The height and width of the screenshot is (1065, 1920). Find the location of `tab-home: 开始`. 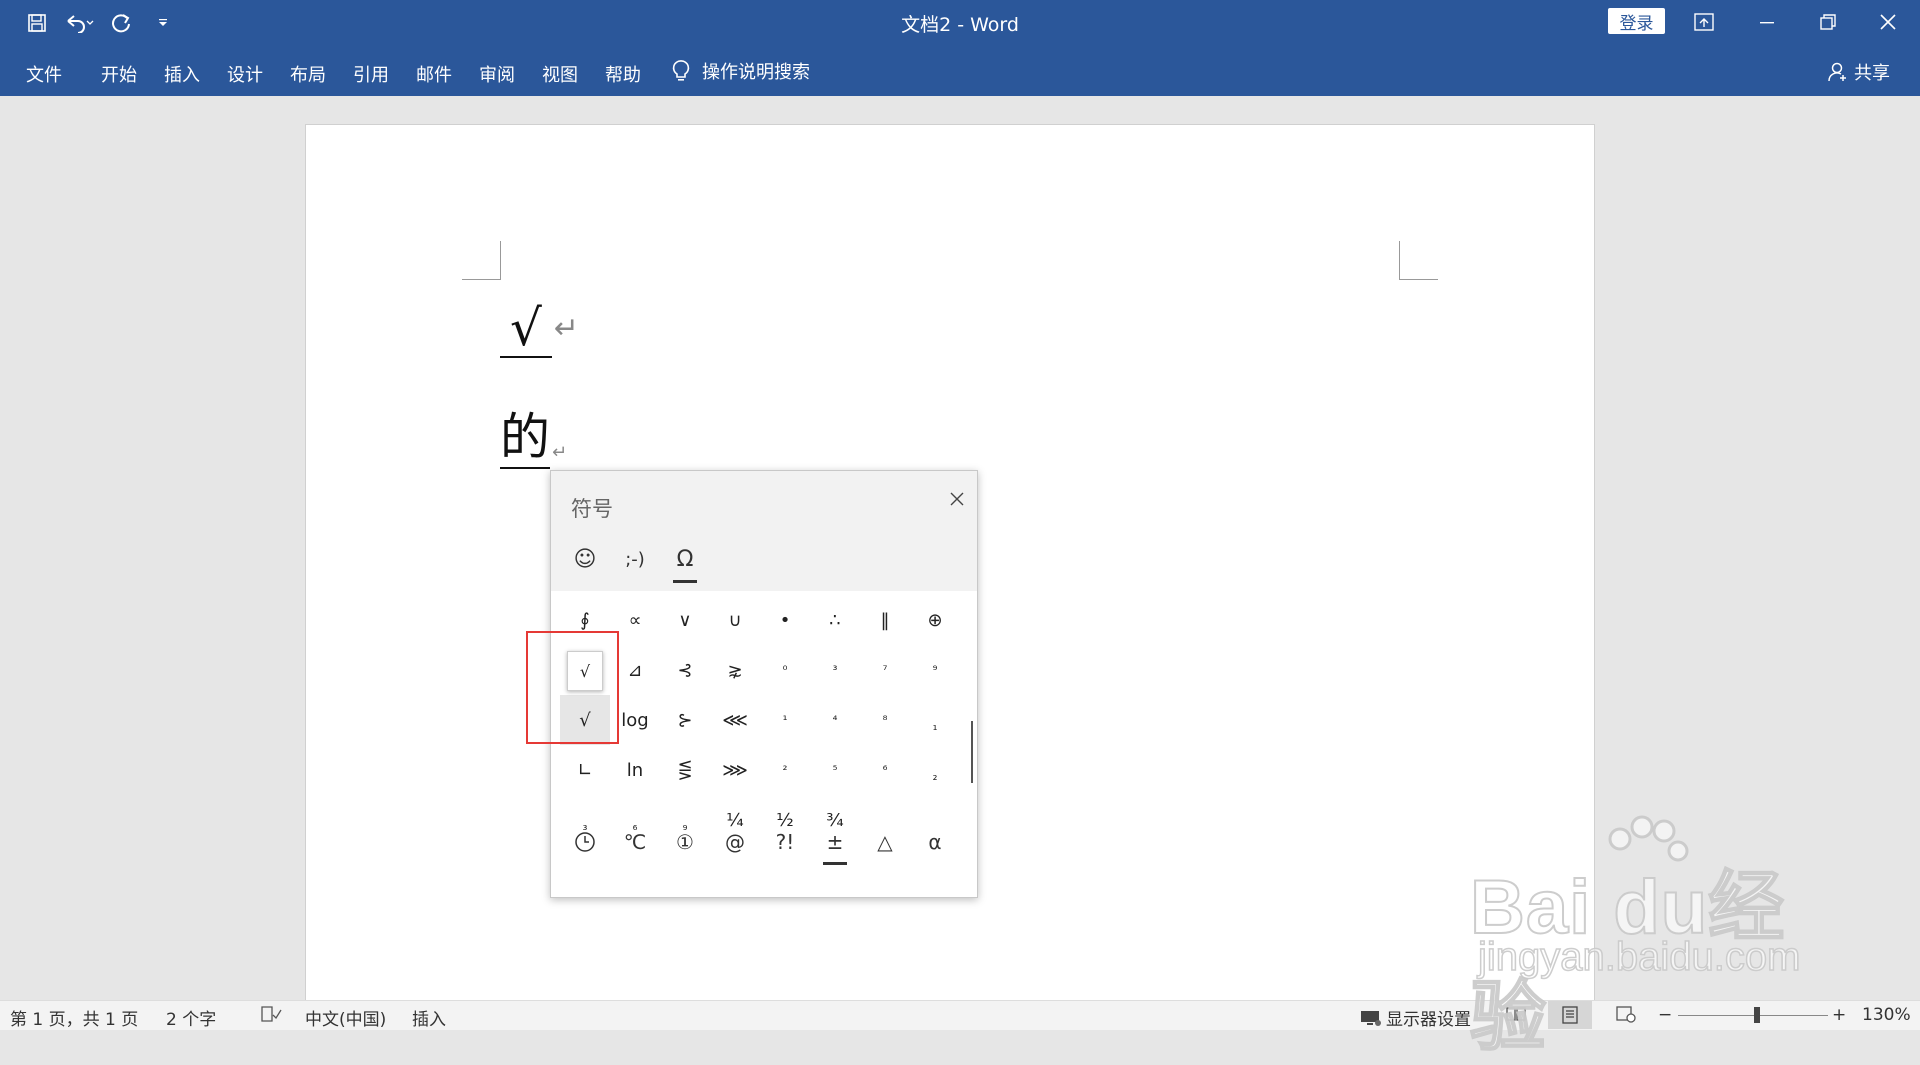

tab-home: 开始 is located at coordinates (119, 74).